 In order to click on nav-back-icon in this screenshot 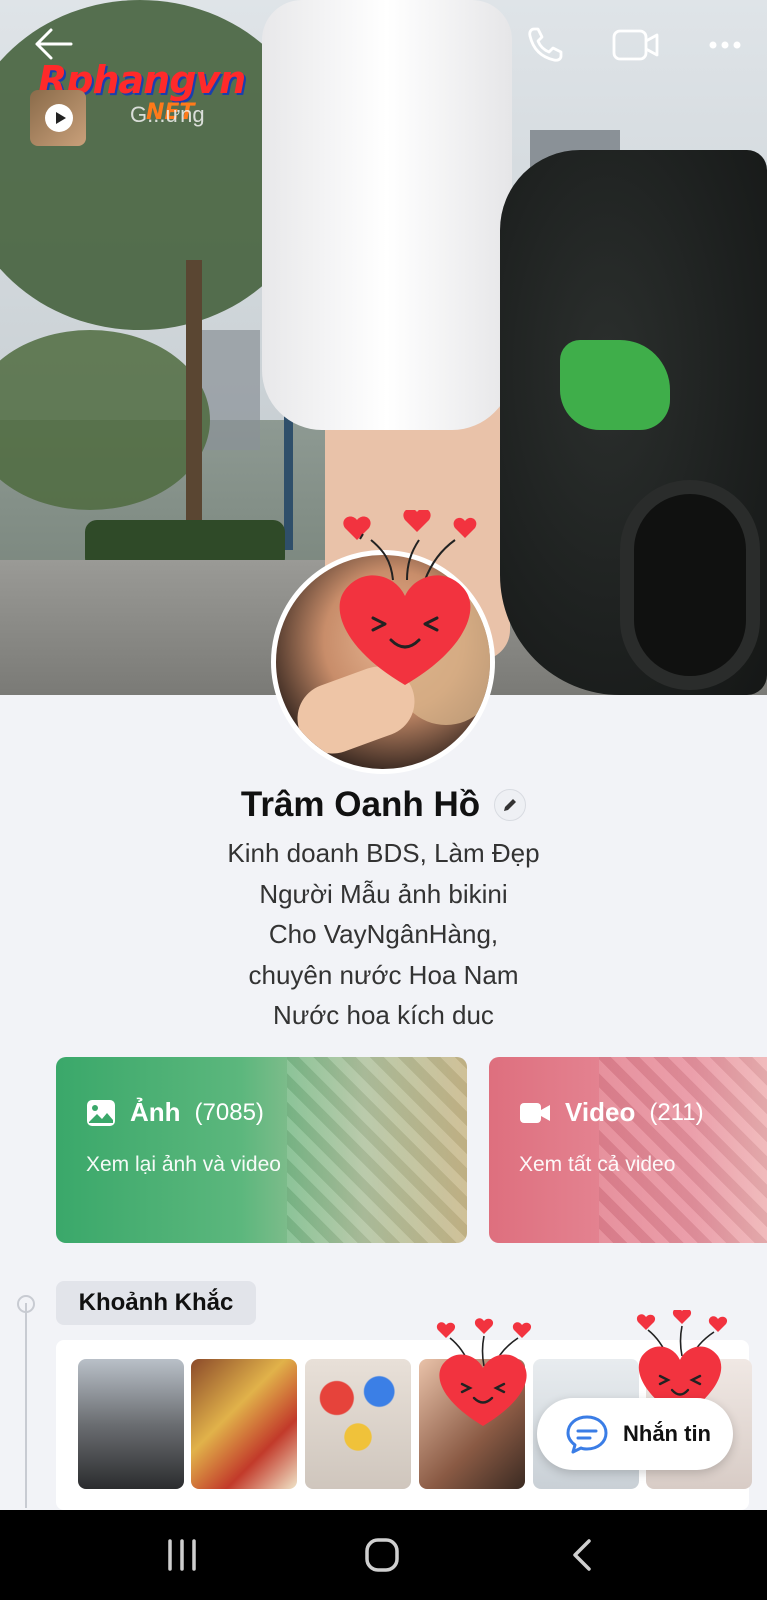, I will do `click(582, 1555)`.